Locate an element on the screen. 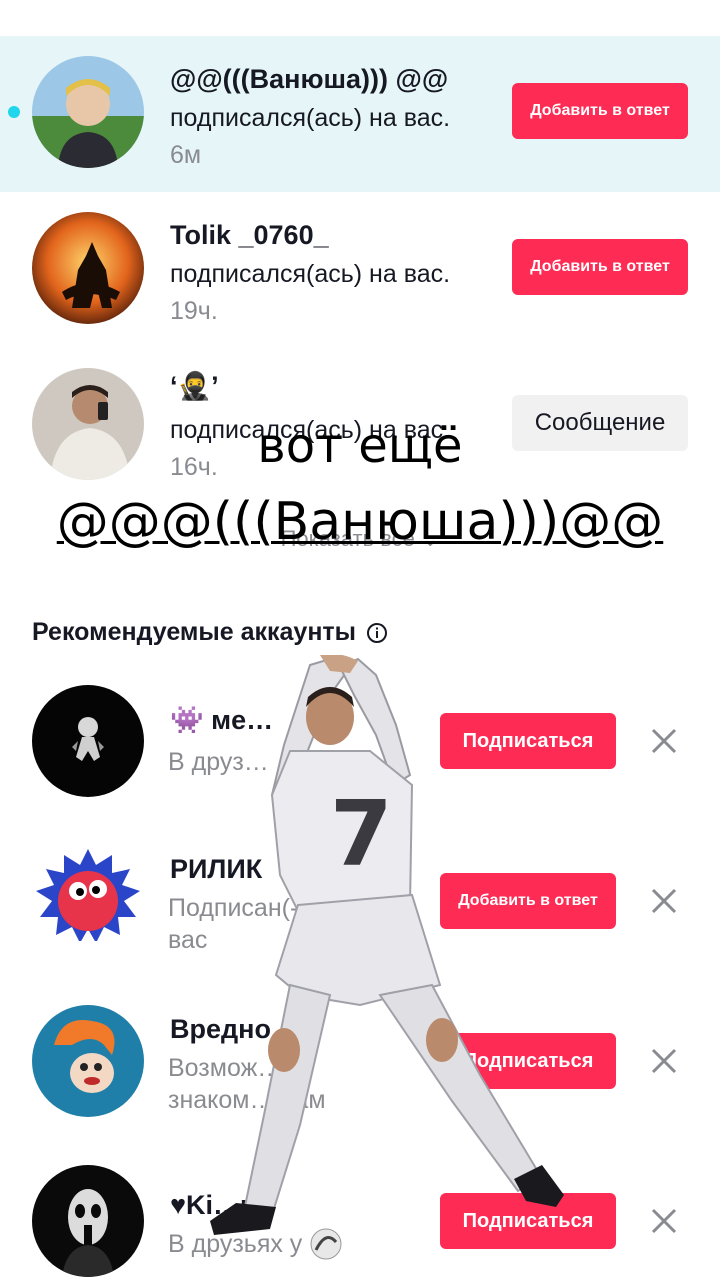  recommended-row: 👾 ме… В друз… Подписаться is located at coordinates (360, 741).